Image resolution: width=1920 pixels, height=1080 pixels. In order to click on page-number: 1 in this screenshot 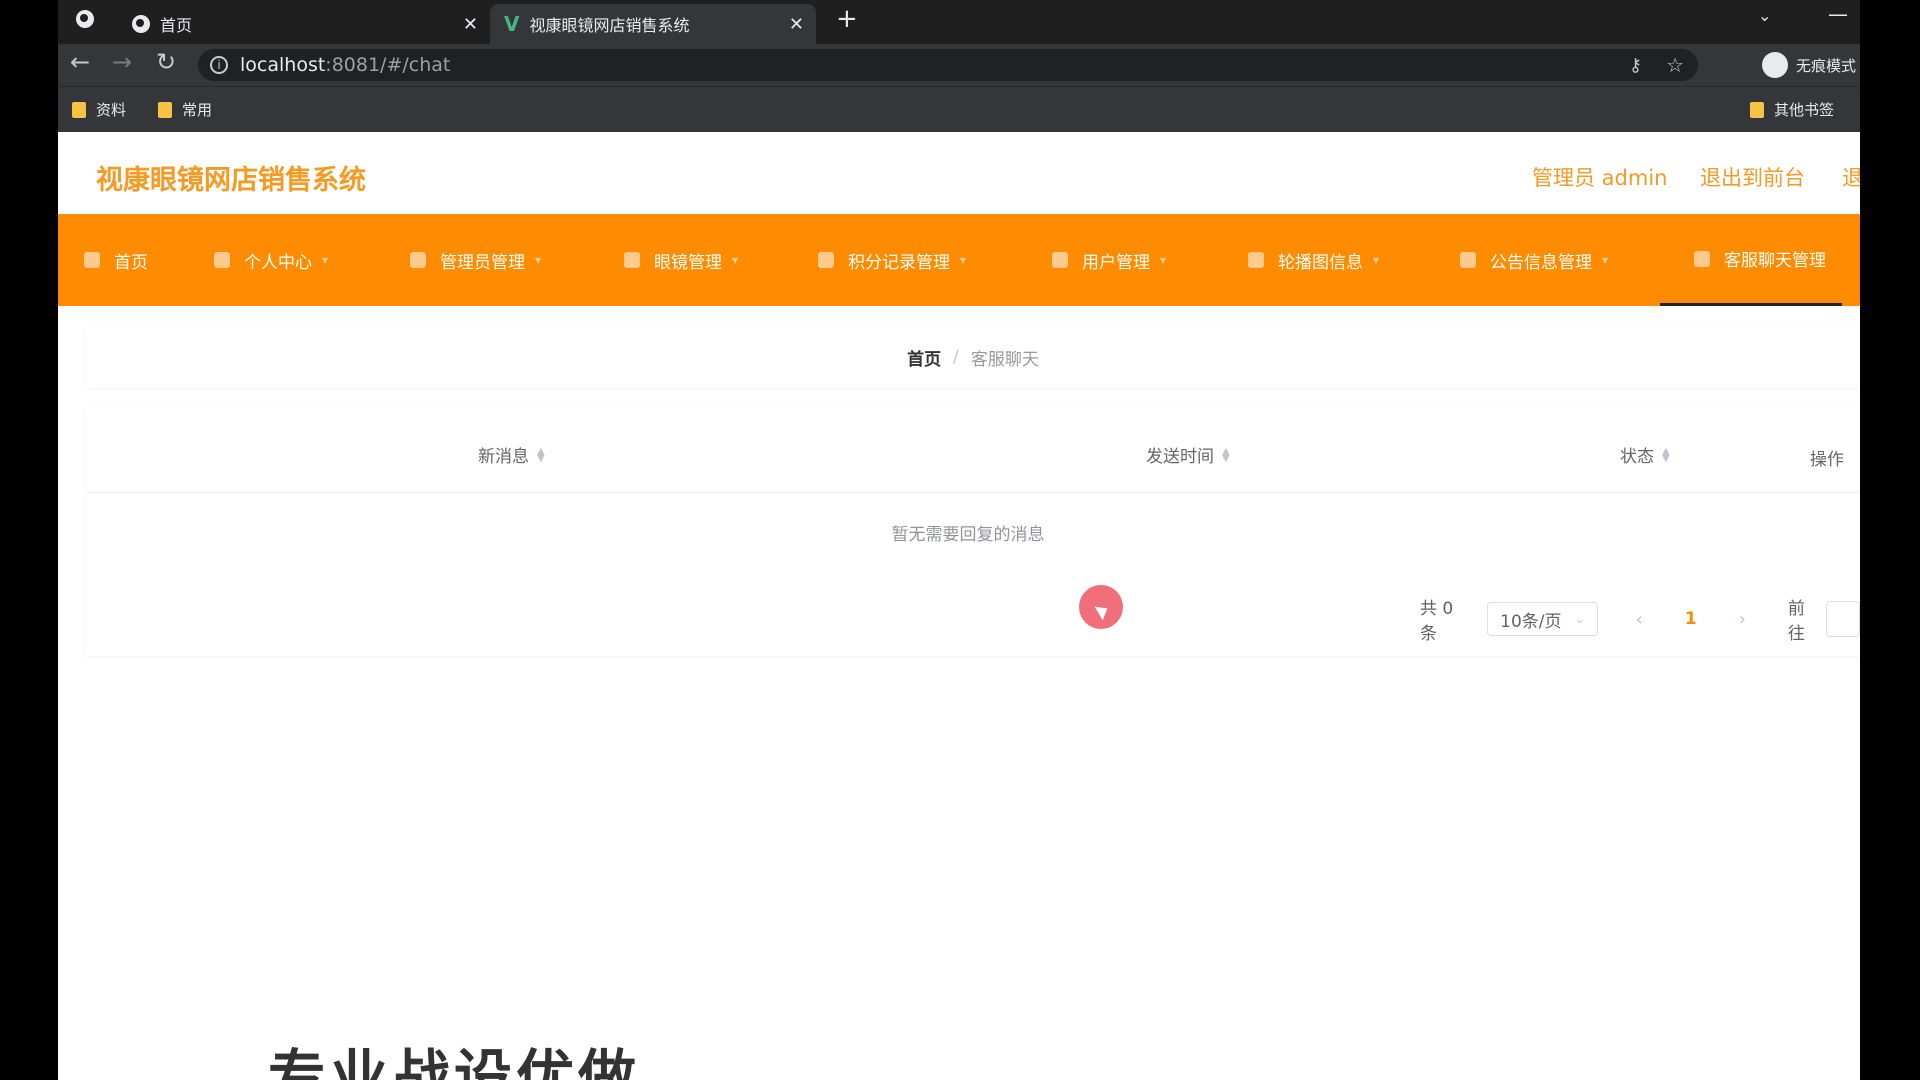, I will do `click(1691, 619)`.